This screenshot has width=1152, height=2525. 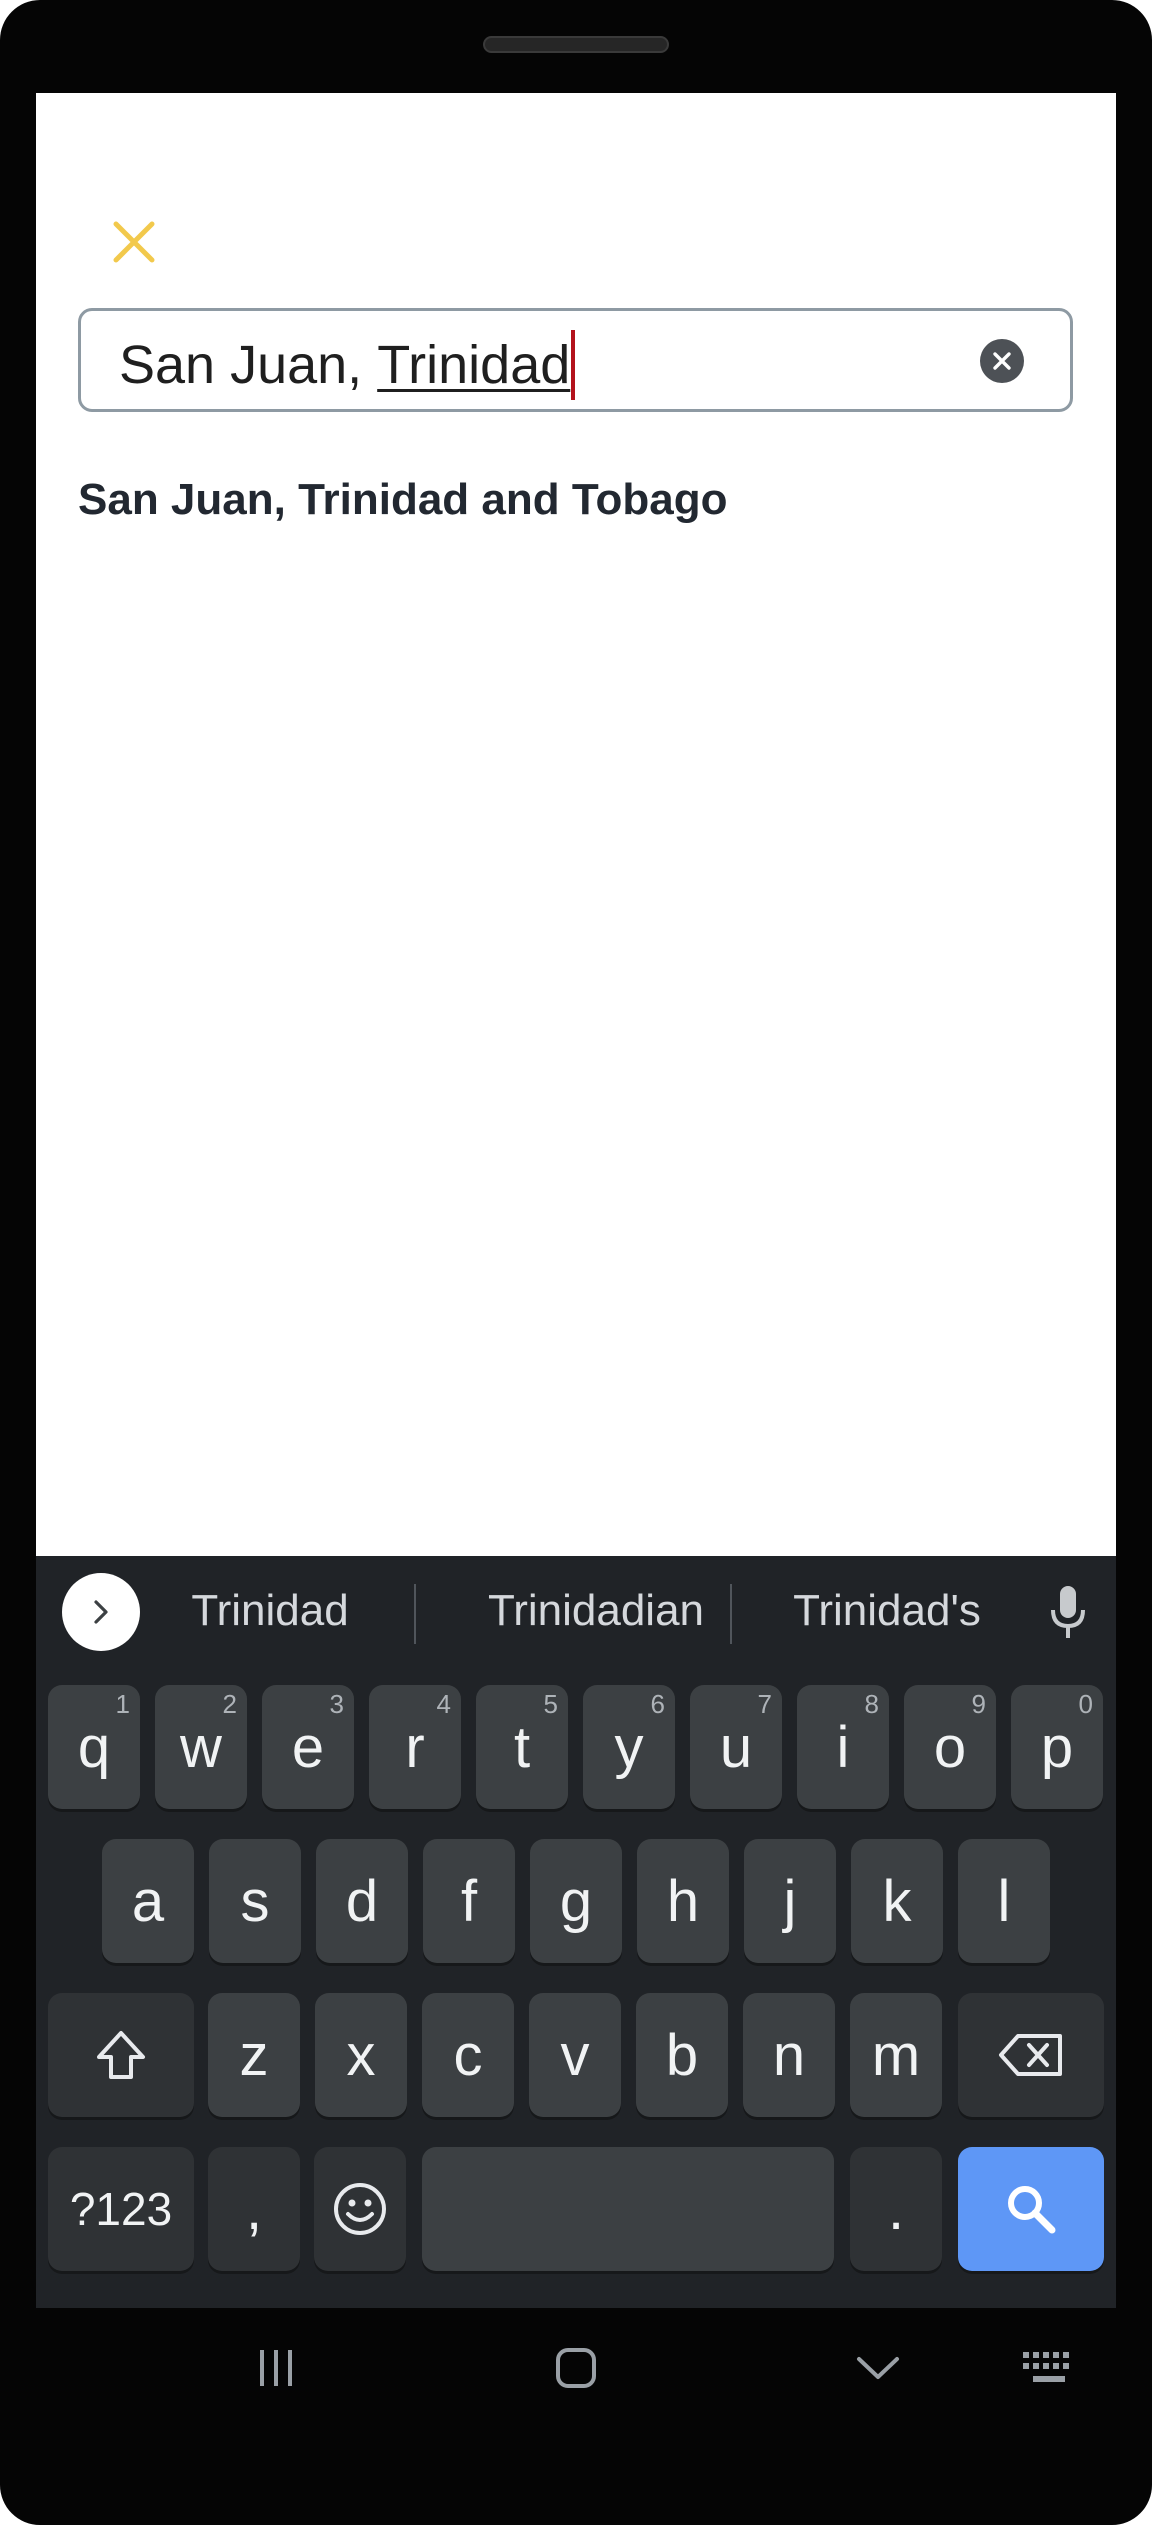 I want to click on key-g: g, so click(x=576, y=1901).